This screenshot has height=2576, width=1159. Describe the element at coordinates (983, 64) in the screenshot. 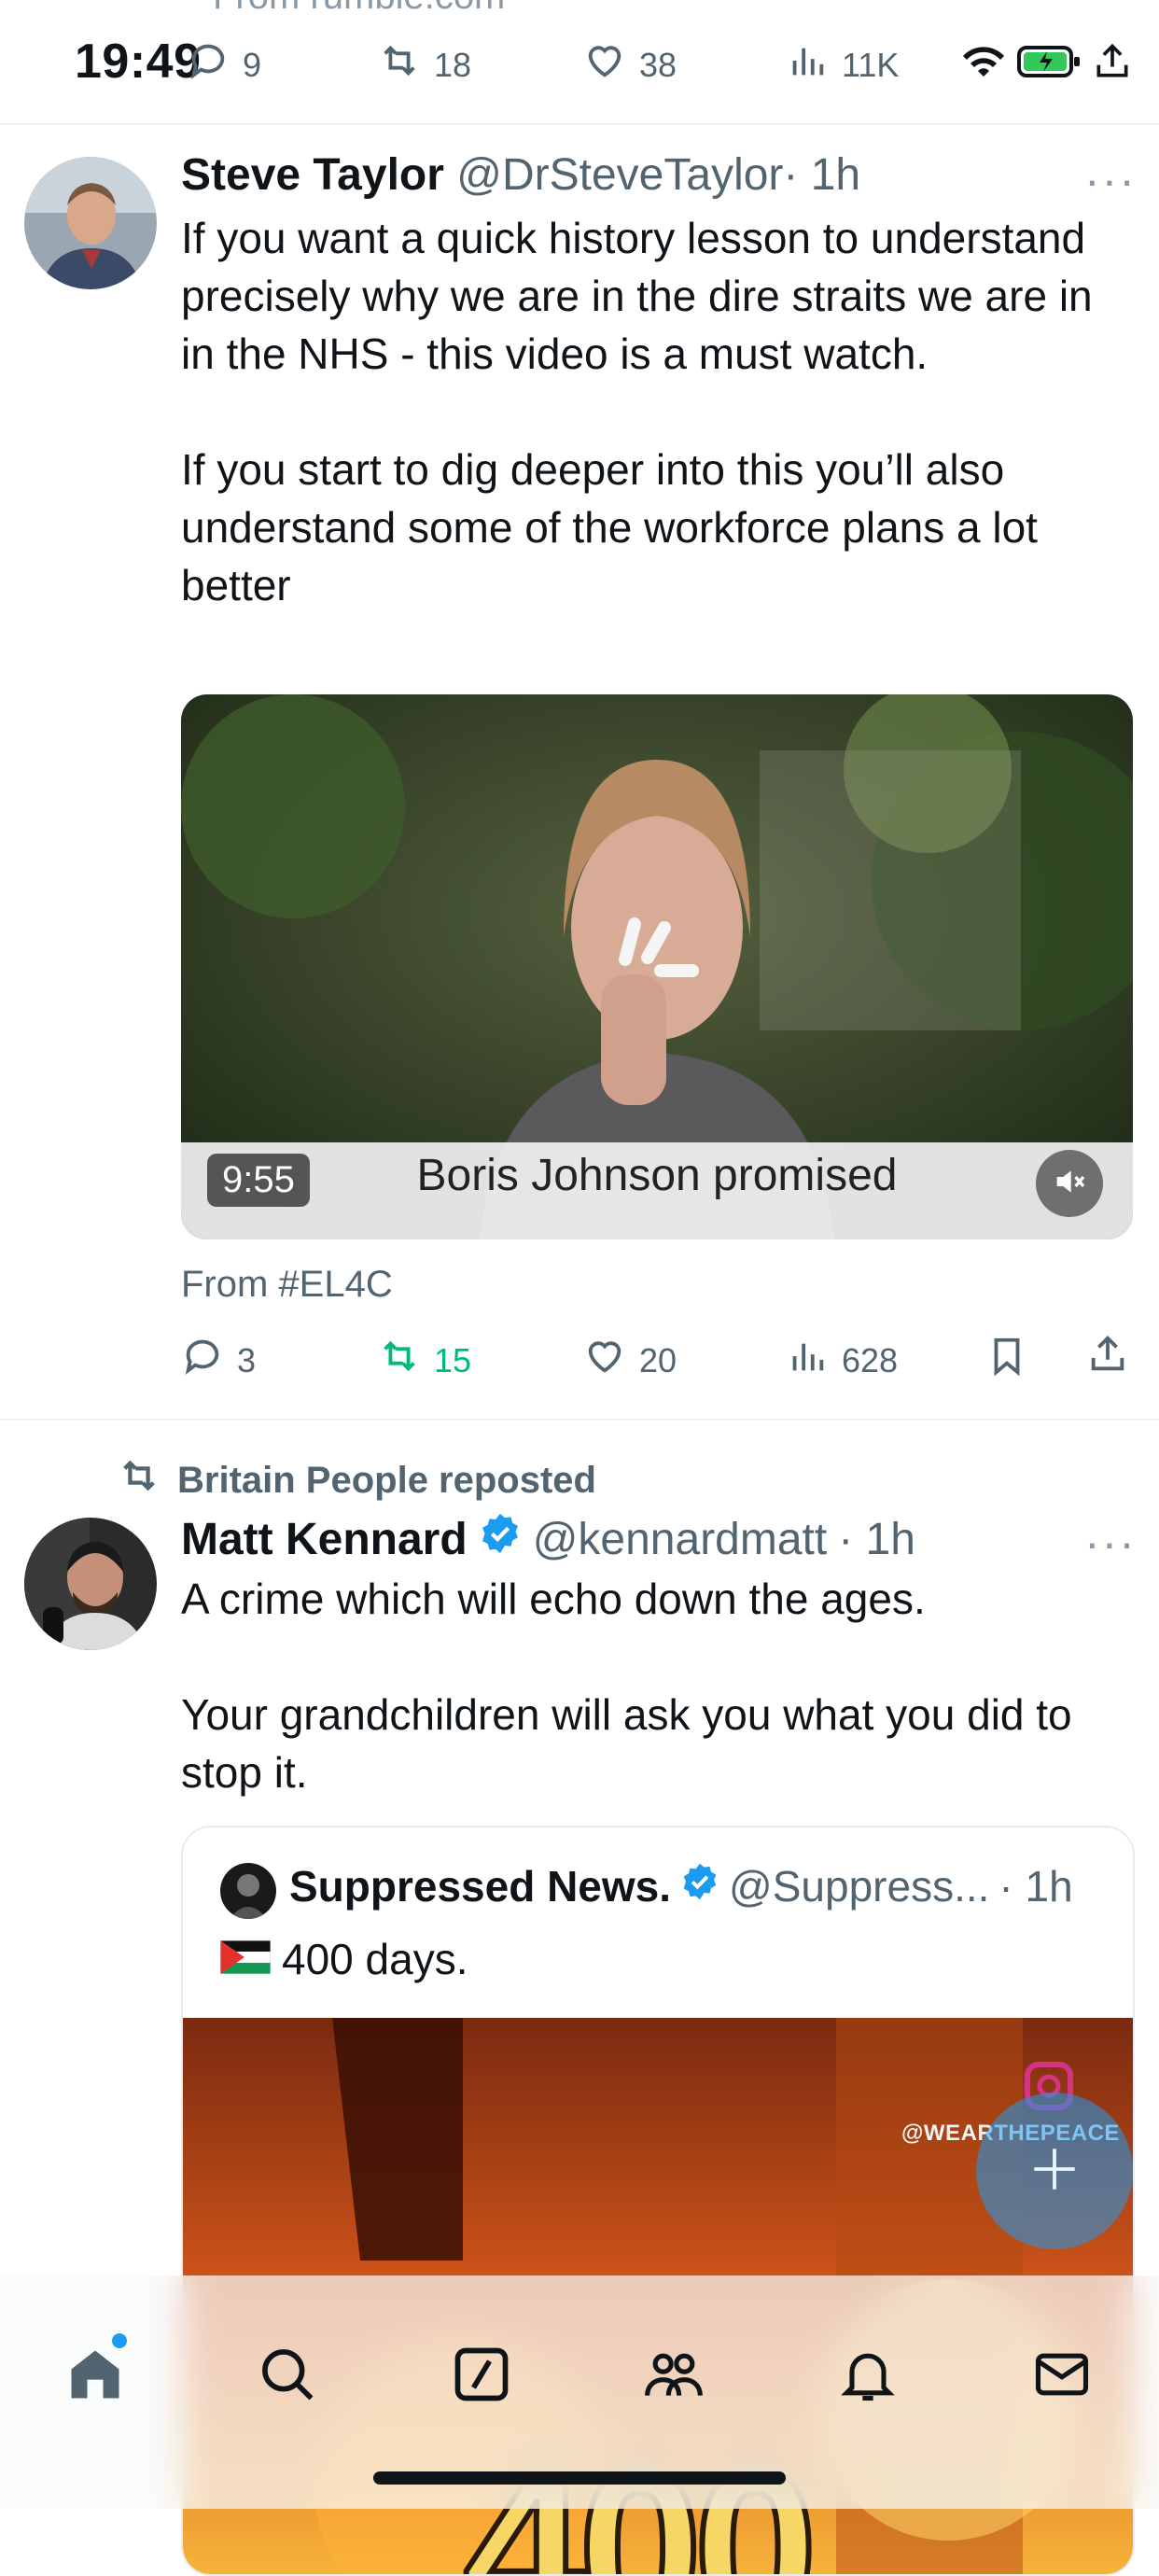

I see `wifi-icon` at that location.